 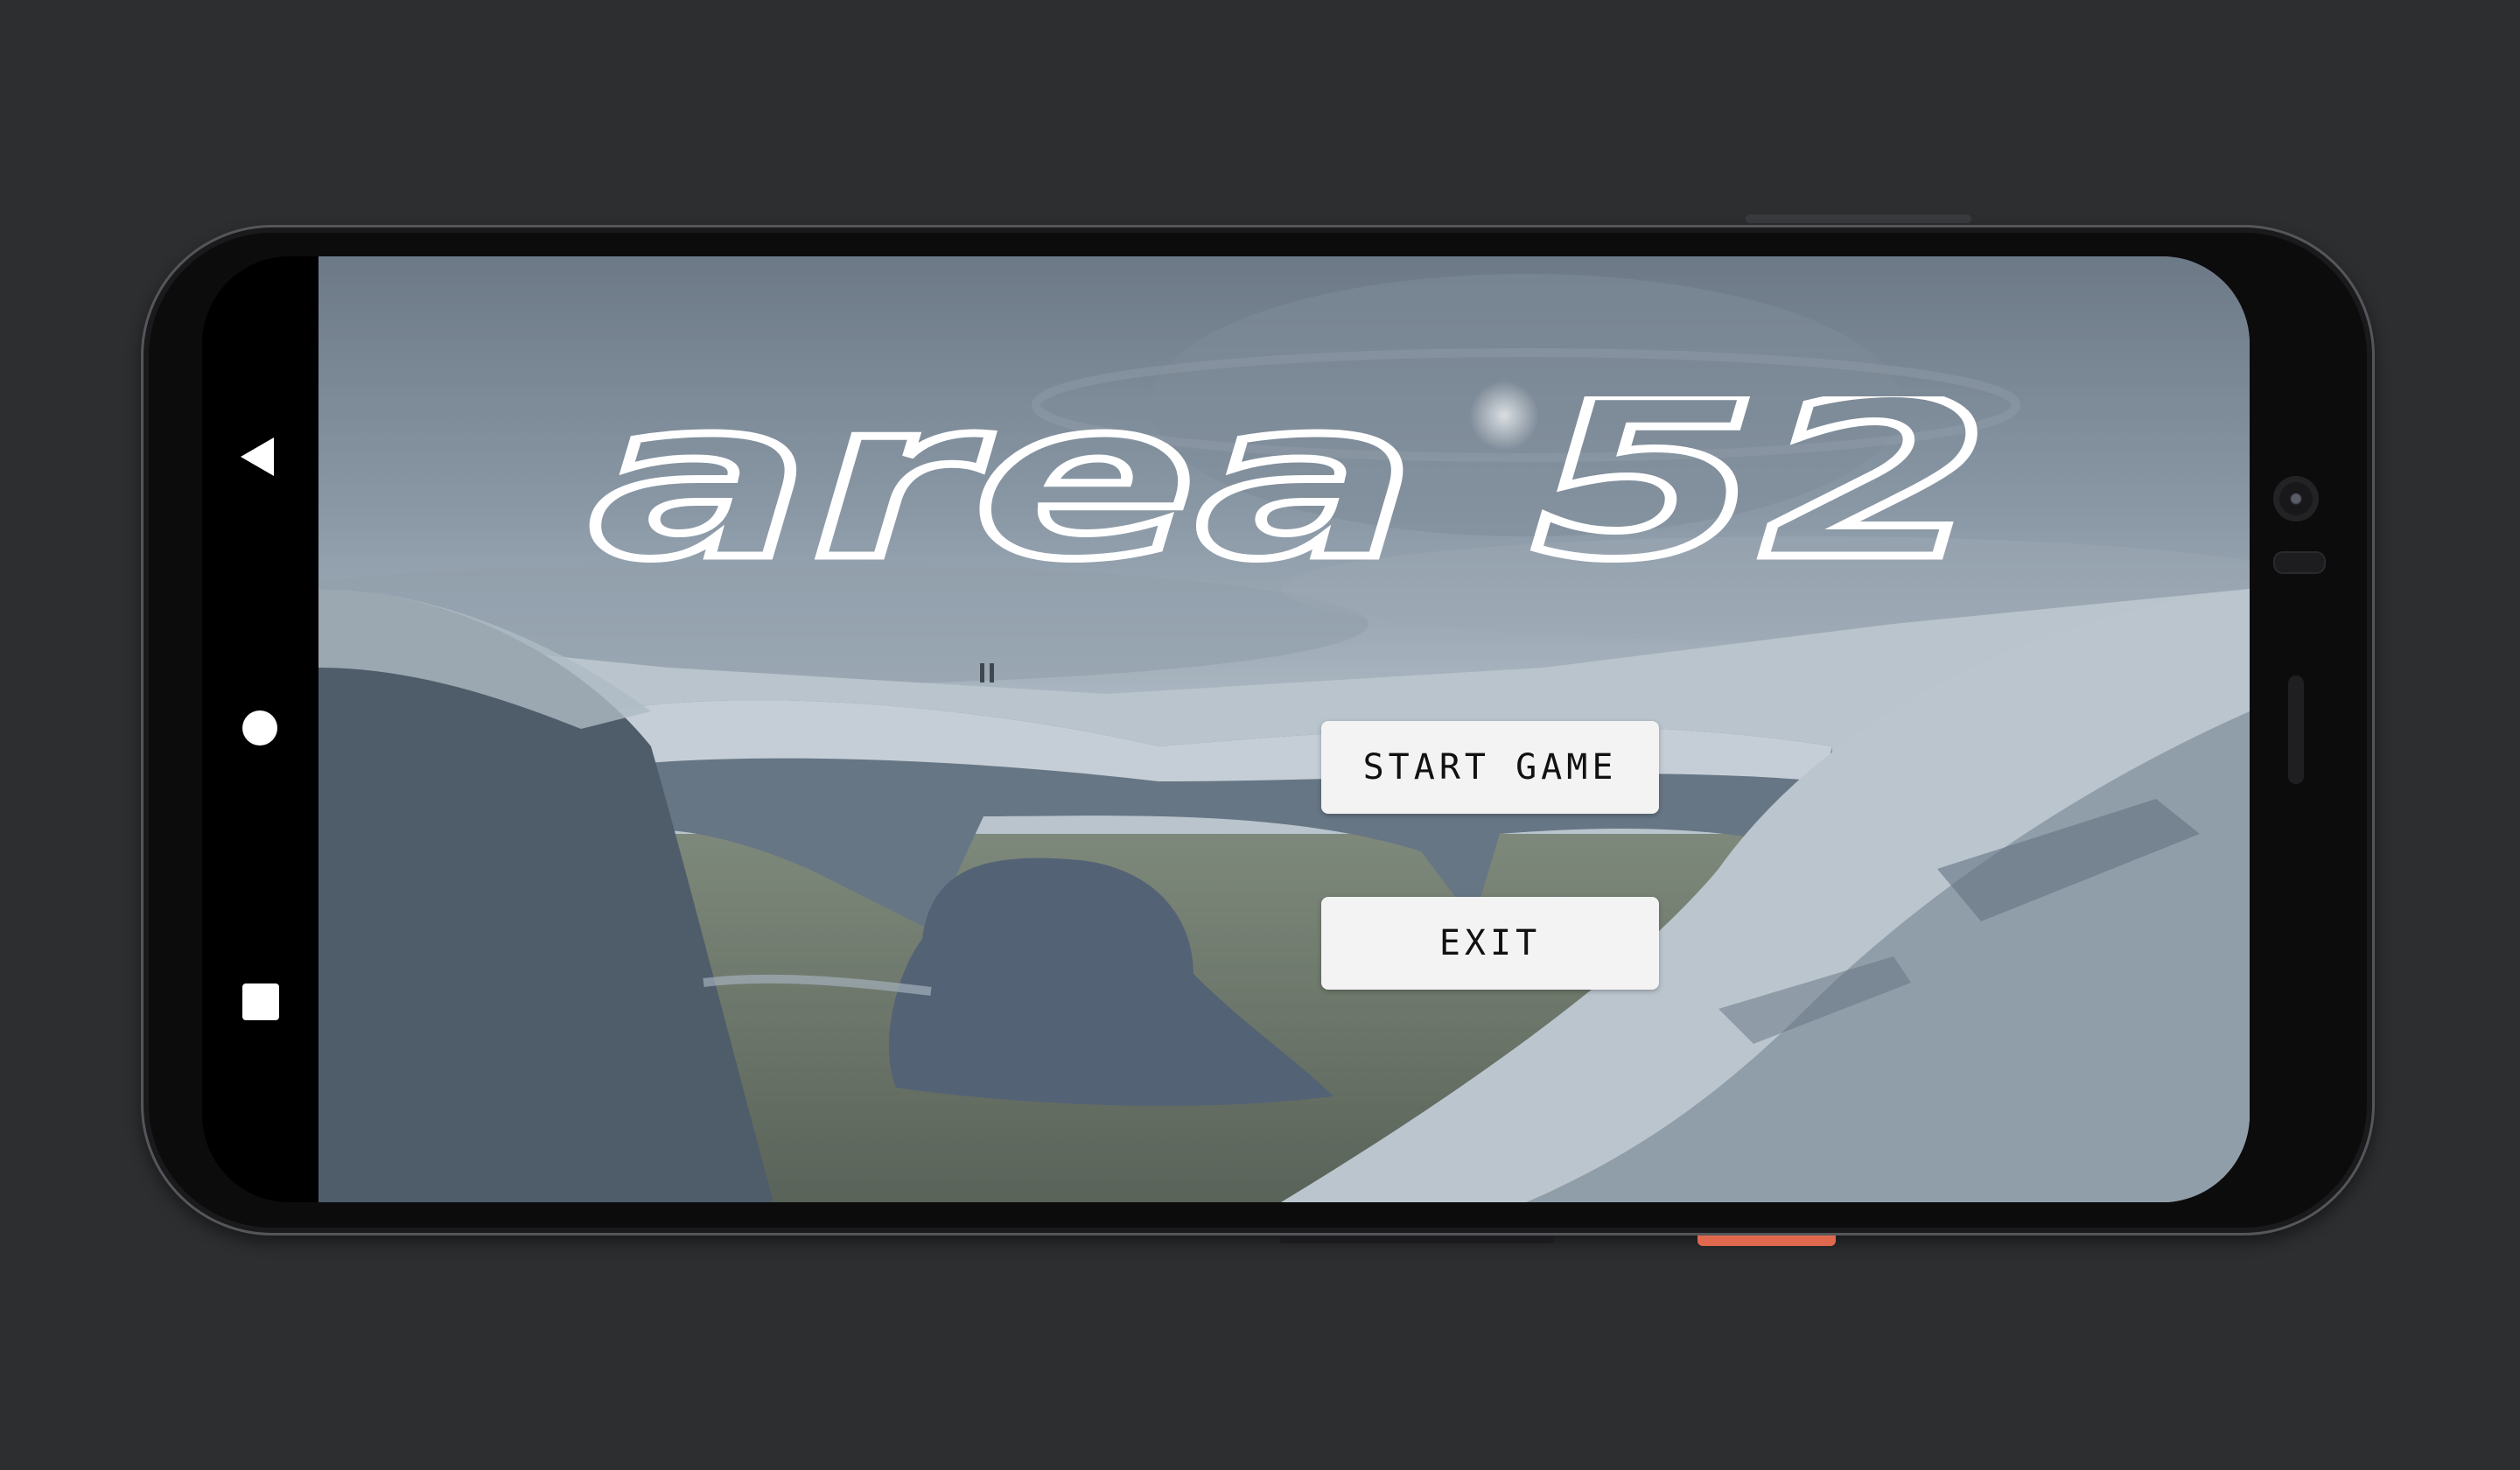 I want to click on device-volume-button, so click(x=1416, y=1239).